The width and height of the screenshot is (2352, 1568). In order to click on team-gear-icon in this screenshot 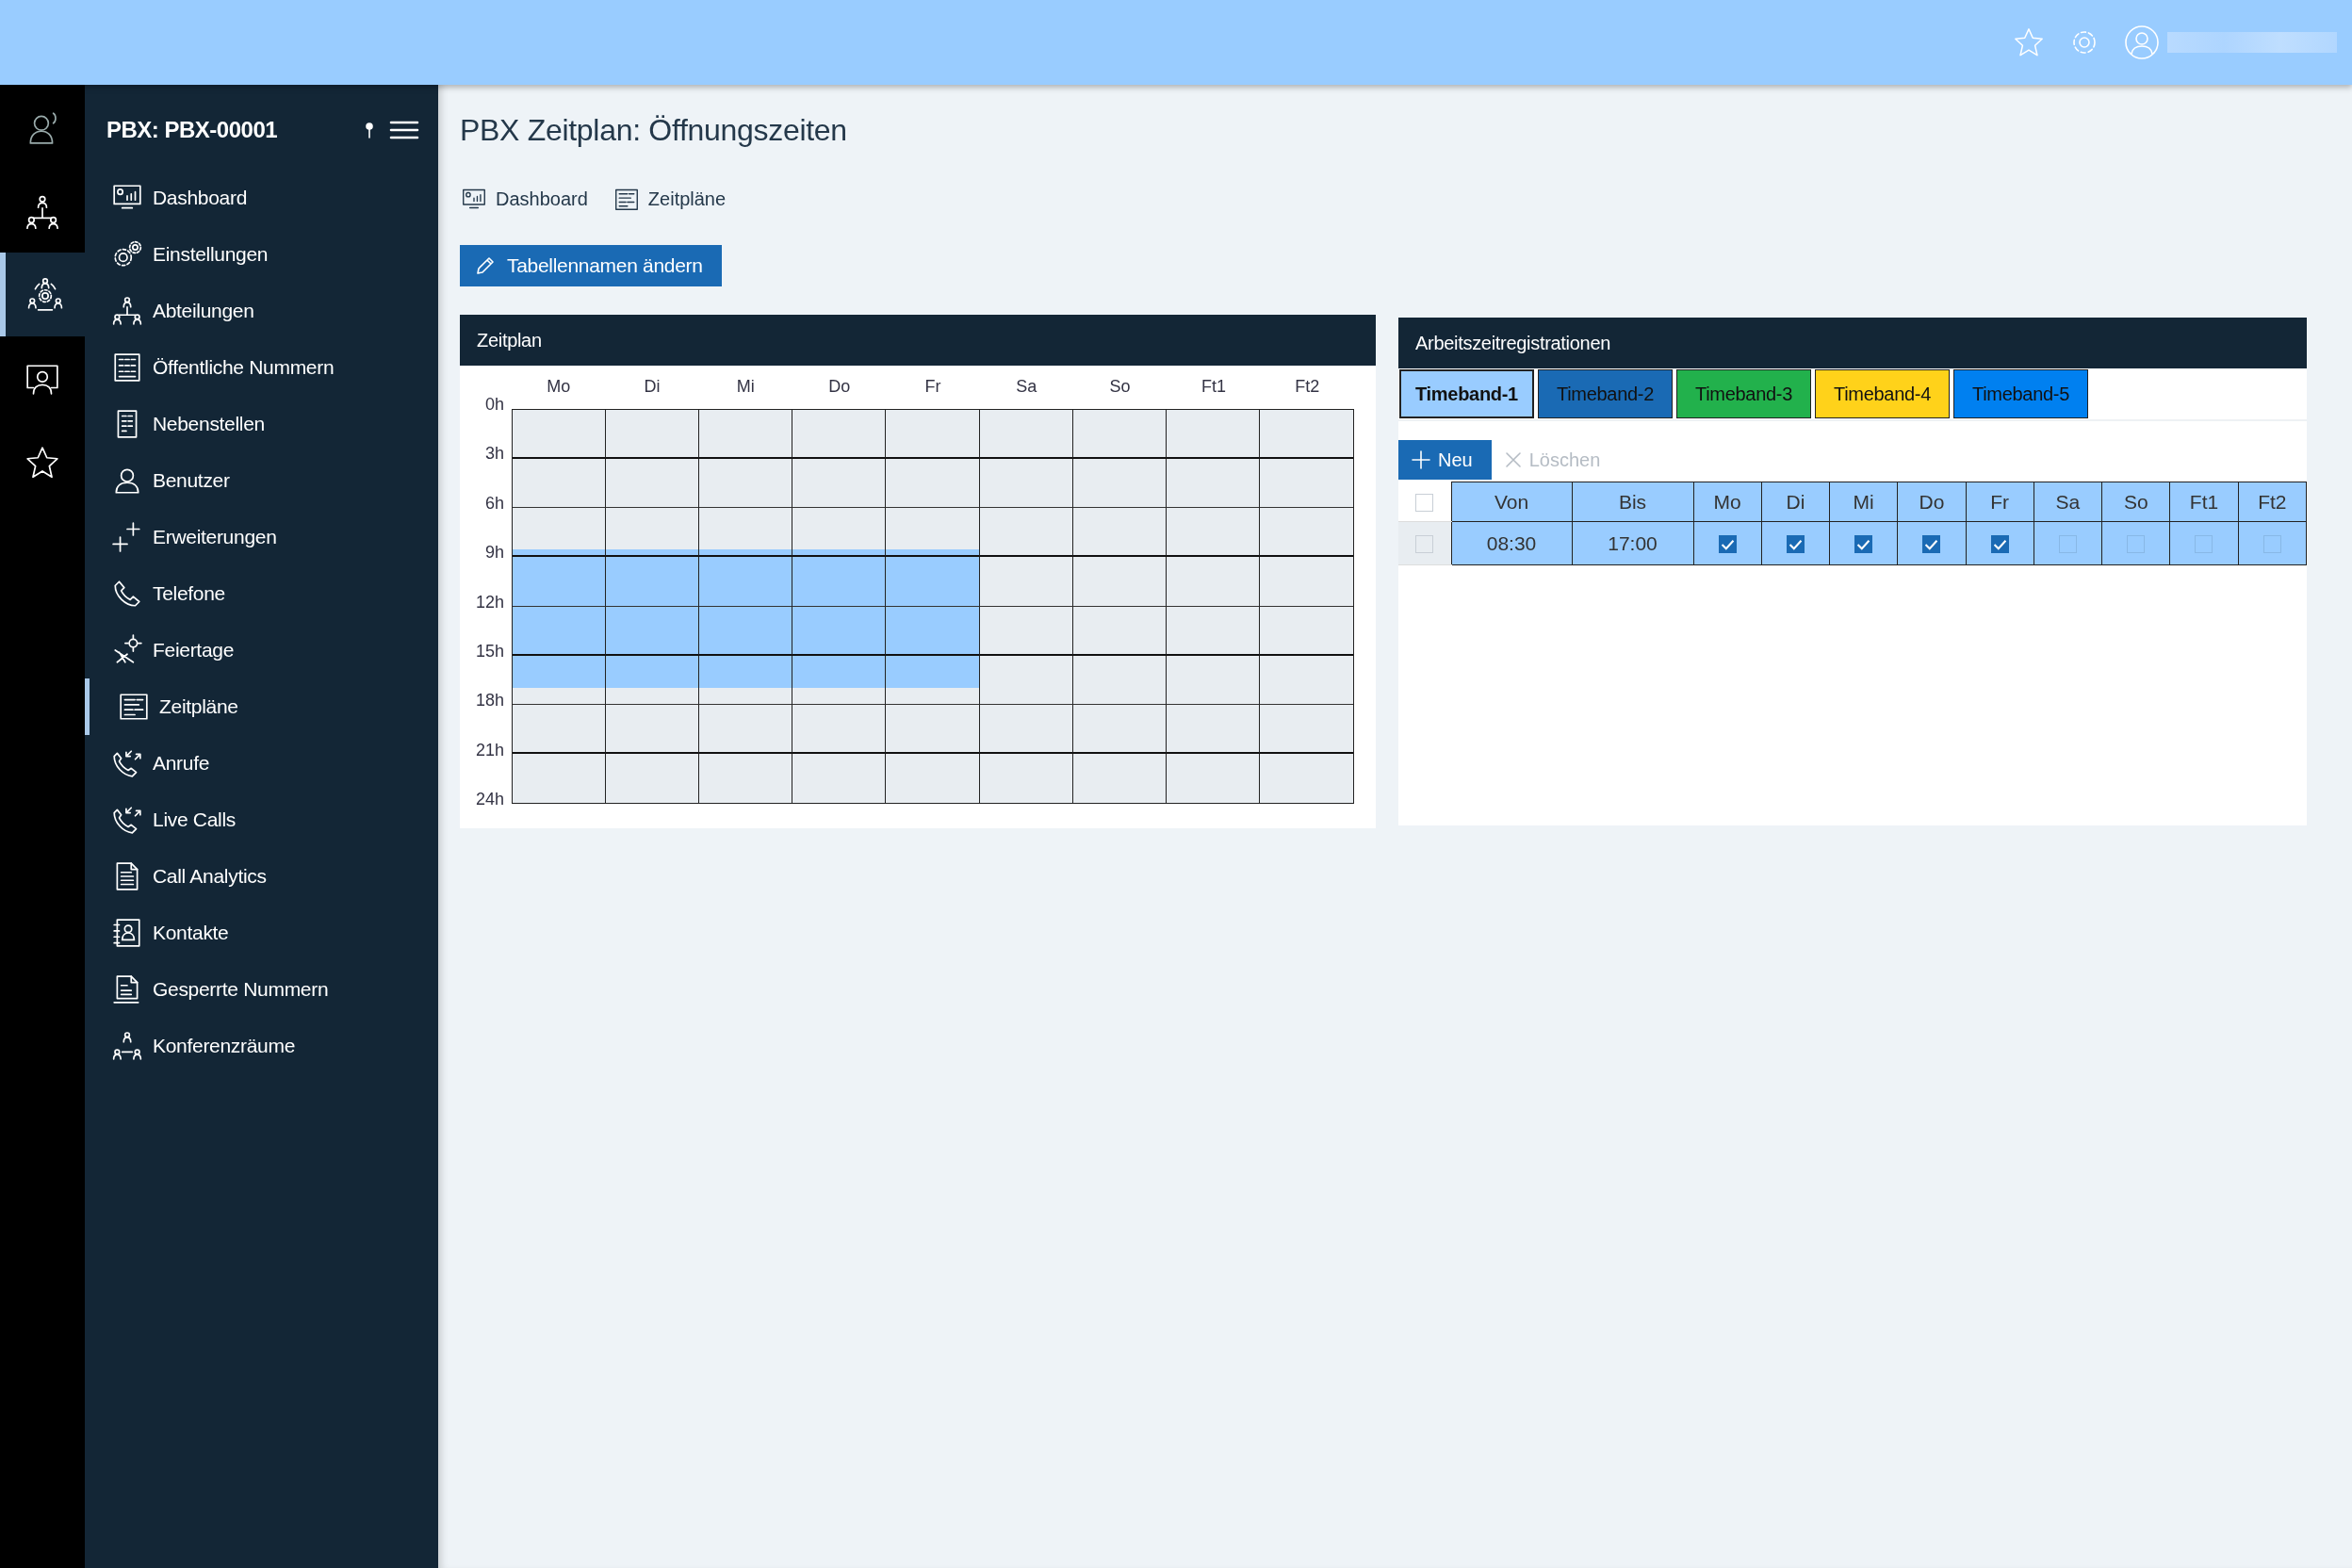, I will do `click(45, 294)`.